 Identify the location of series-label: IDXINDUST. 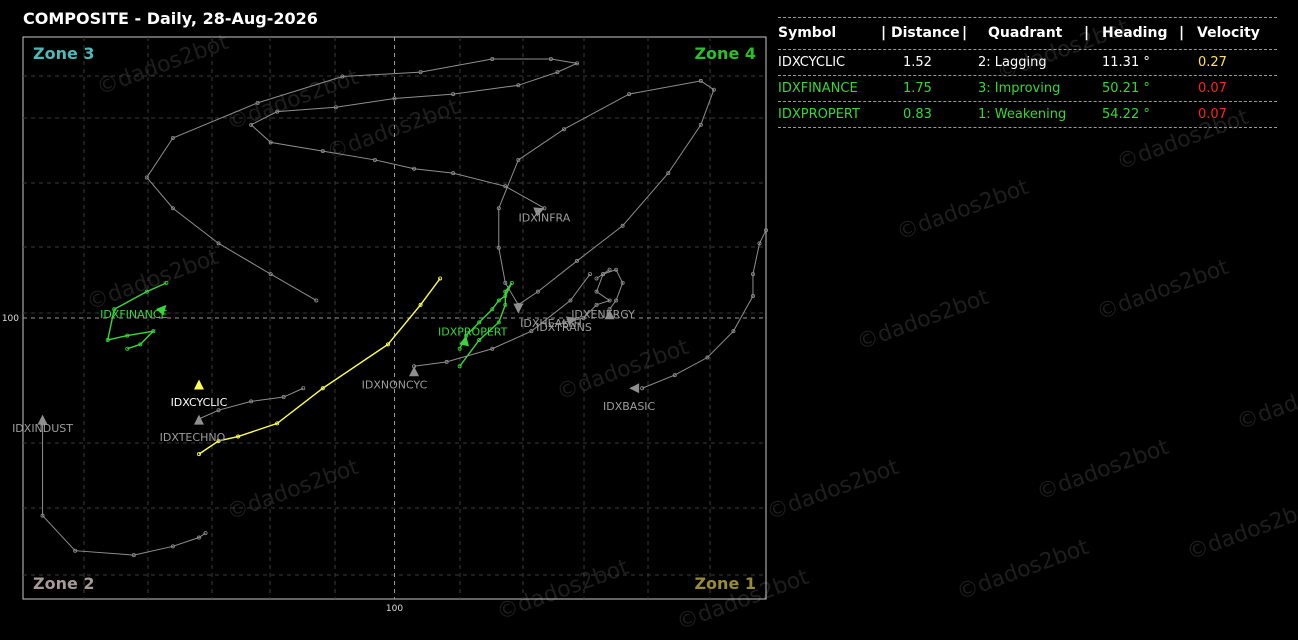
(42, 428).